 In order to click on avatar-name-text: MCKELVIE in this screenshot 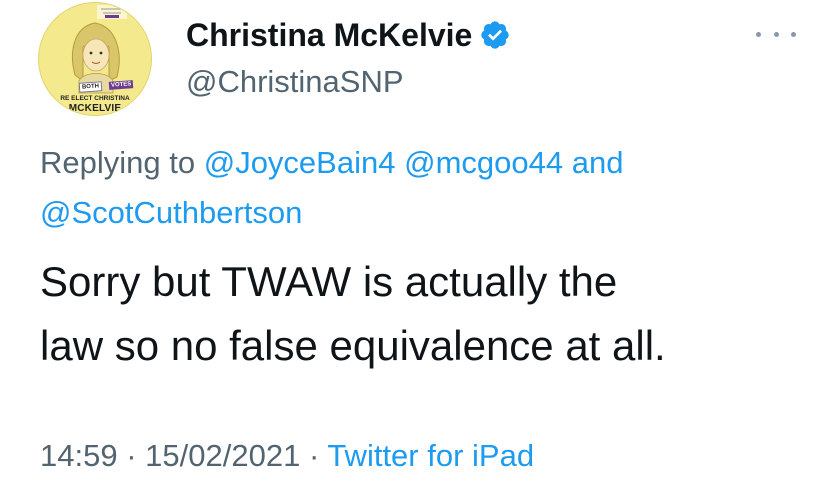, I will do `click(95, 108)`.